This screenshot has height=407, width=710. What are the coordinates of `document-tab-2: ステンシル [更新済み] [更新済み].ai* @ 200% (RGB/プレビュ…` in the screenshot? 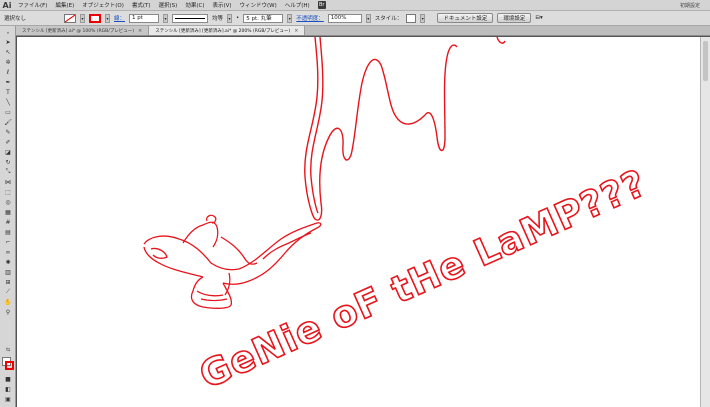 It's located at (227, 30).